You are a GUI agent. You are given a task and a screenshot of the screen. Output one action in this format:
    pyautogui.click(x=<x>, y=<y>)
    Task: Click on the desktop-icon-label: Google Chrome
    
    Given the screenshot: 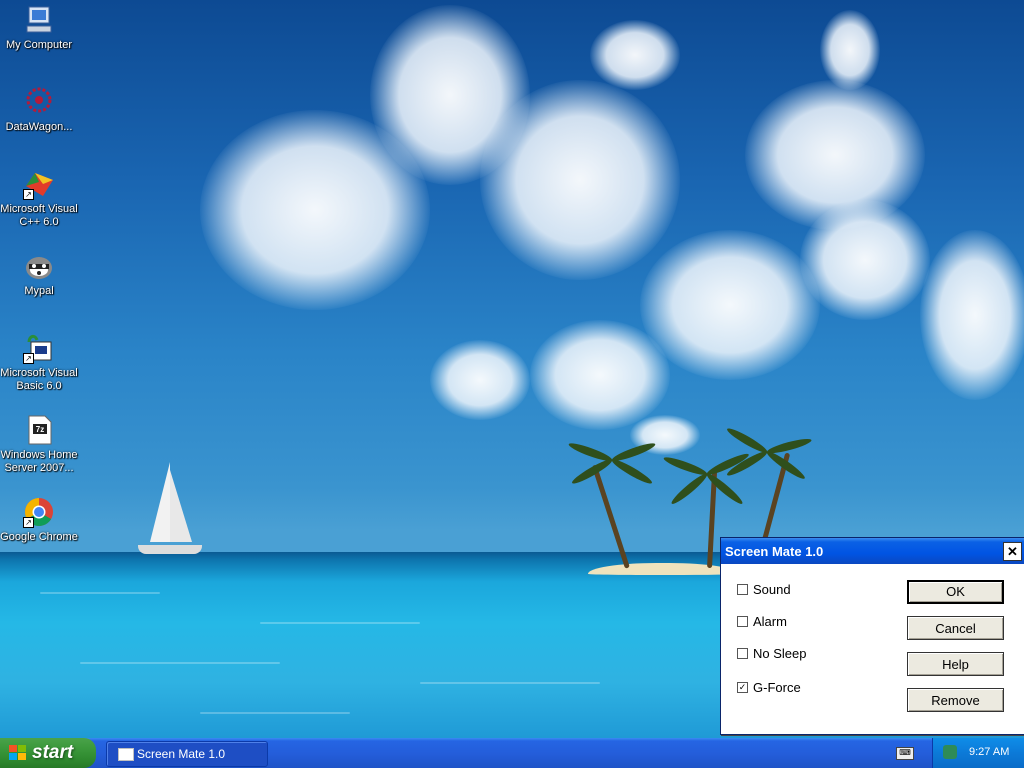 What is the action you would take?
    pyautogui.click(x=39, y=537)
    